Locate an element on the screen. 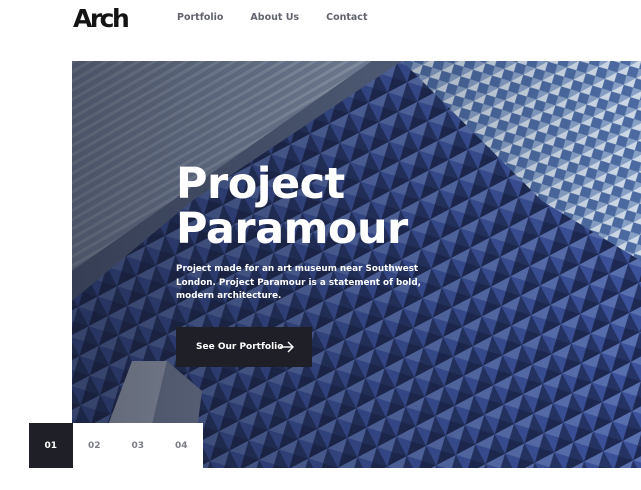  page-04: 04 is located at coordinates (181, 445).